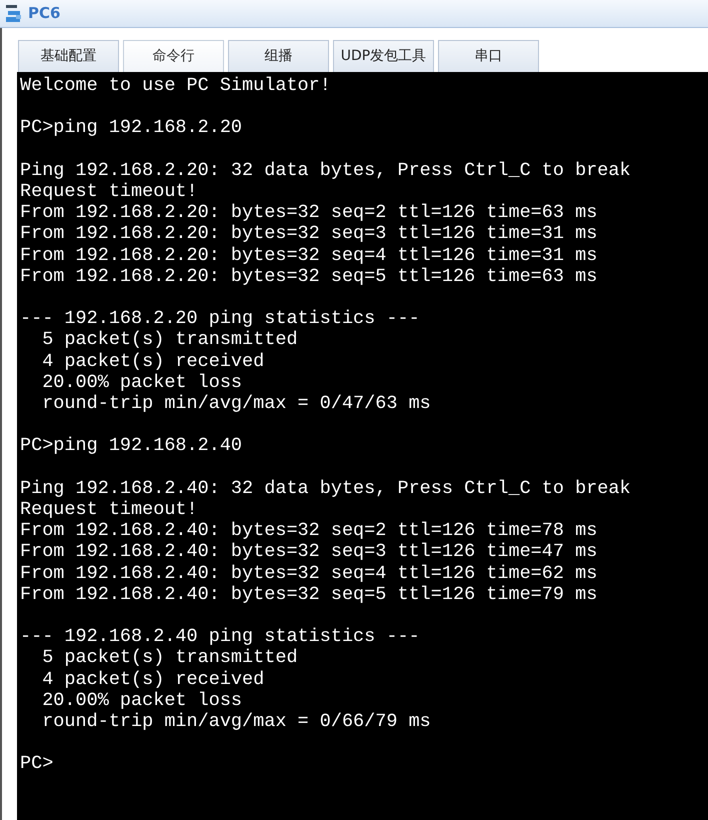  What do you see at coordinates (309, 213) in the screenshot?
I see `terminal-line: From 192.168.2.20: bytes=32 seq=2 ttl=126 time=63 ms` at bounding box center [309, 213].